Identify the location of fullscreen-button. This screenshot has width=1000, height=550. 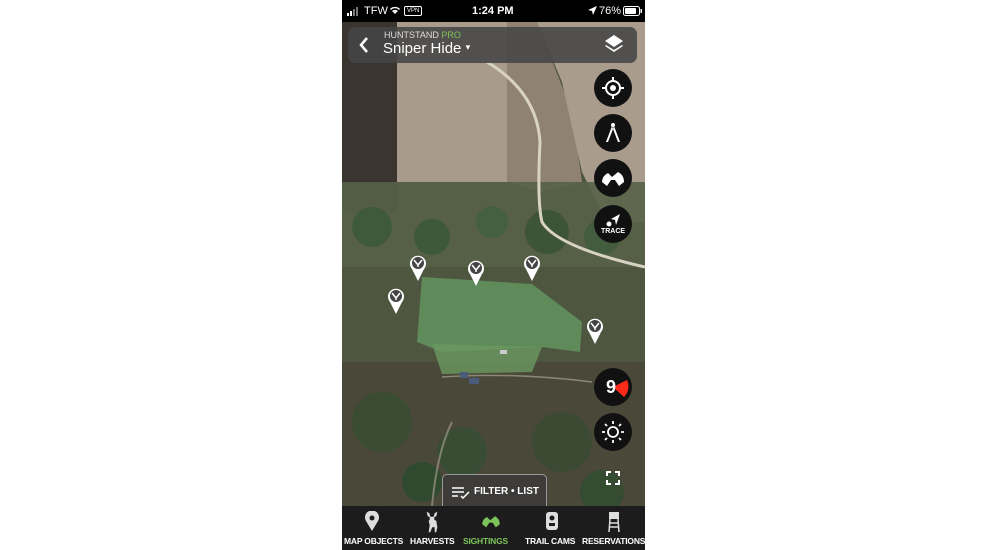
(613, 478).